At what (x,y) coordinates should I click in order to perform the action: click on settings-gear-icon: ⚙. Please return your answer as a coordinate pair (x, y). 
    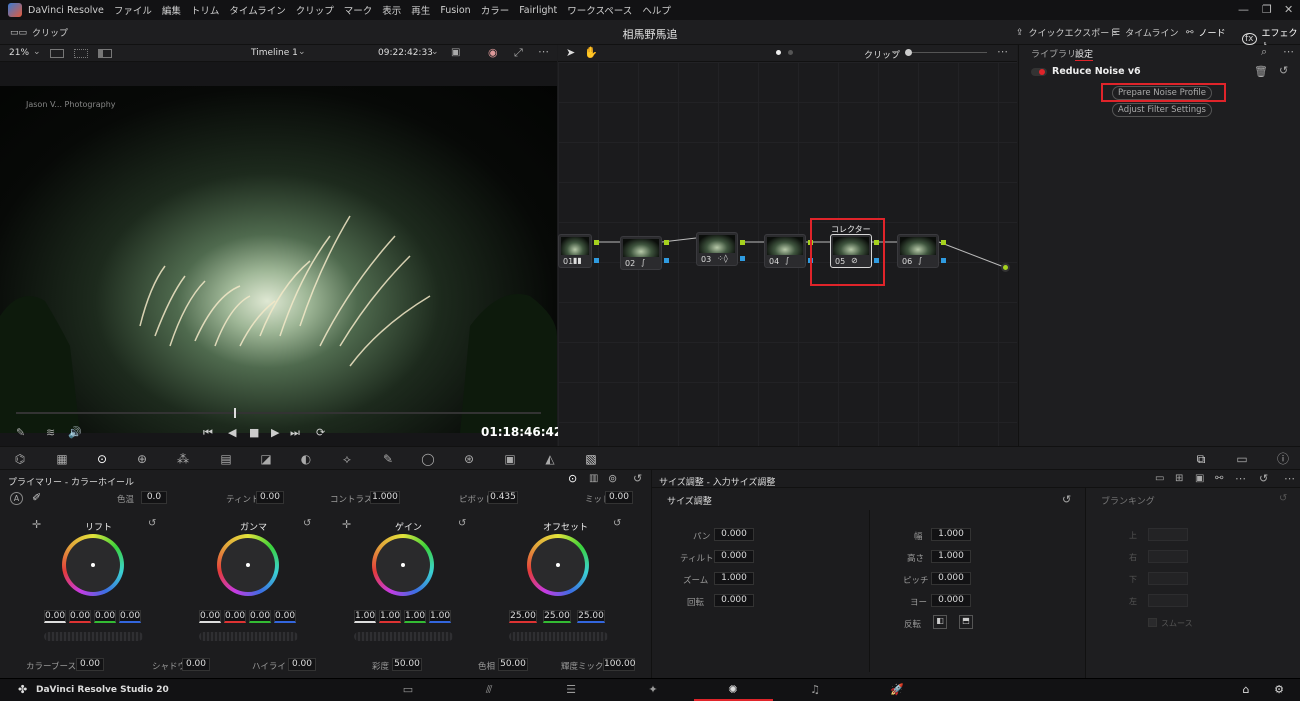
    Looking at the image, I should click on (1279, 690).